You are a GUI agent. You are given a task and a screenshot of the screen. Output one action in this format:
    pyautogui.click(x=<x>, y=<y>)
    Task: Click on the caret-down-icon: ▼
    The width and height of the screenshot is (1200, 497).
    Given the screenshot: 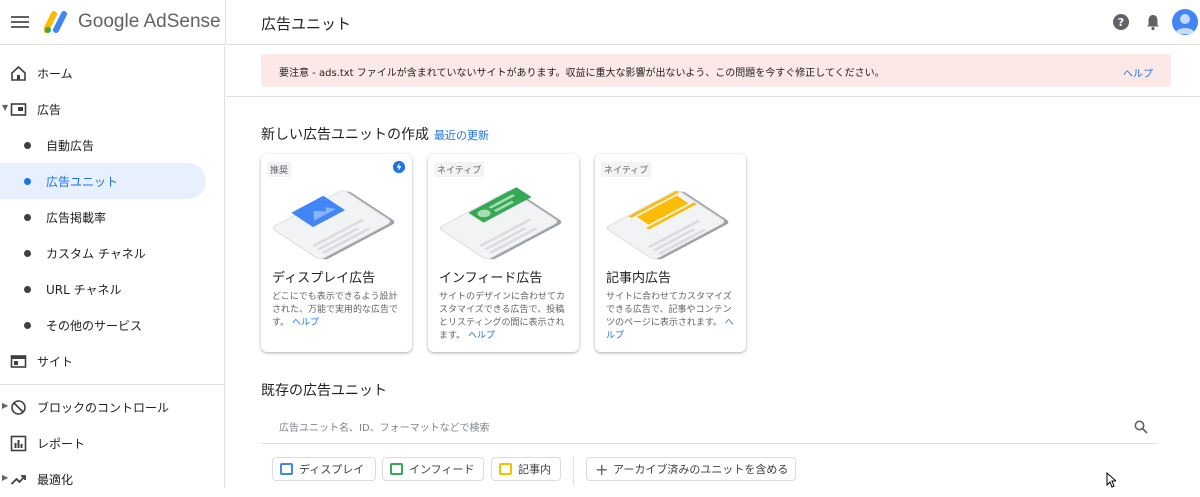 What is the action you would take?
    pyautogui.click(x=5, y=107)
    